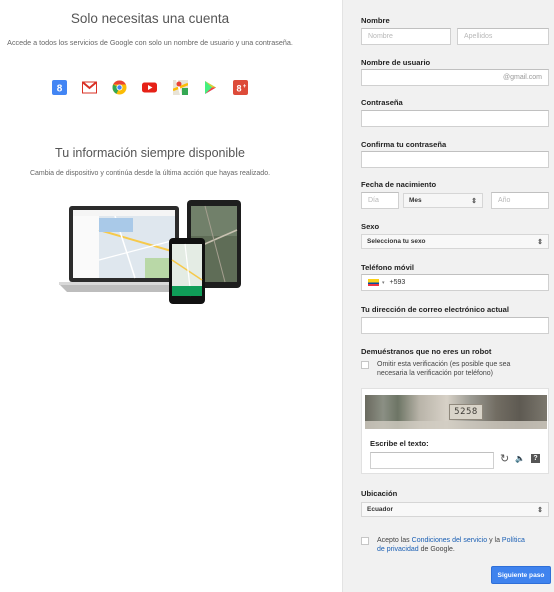 Image resolution: width=554 pixels, height=592 pixels. Describe the element at coordinates (150, 18) in the screenshot. I see `headline-one-account: Solo necesitas una cuenta` at that location.